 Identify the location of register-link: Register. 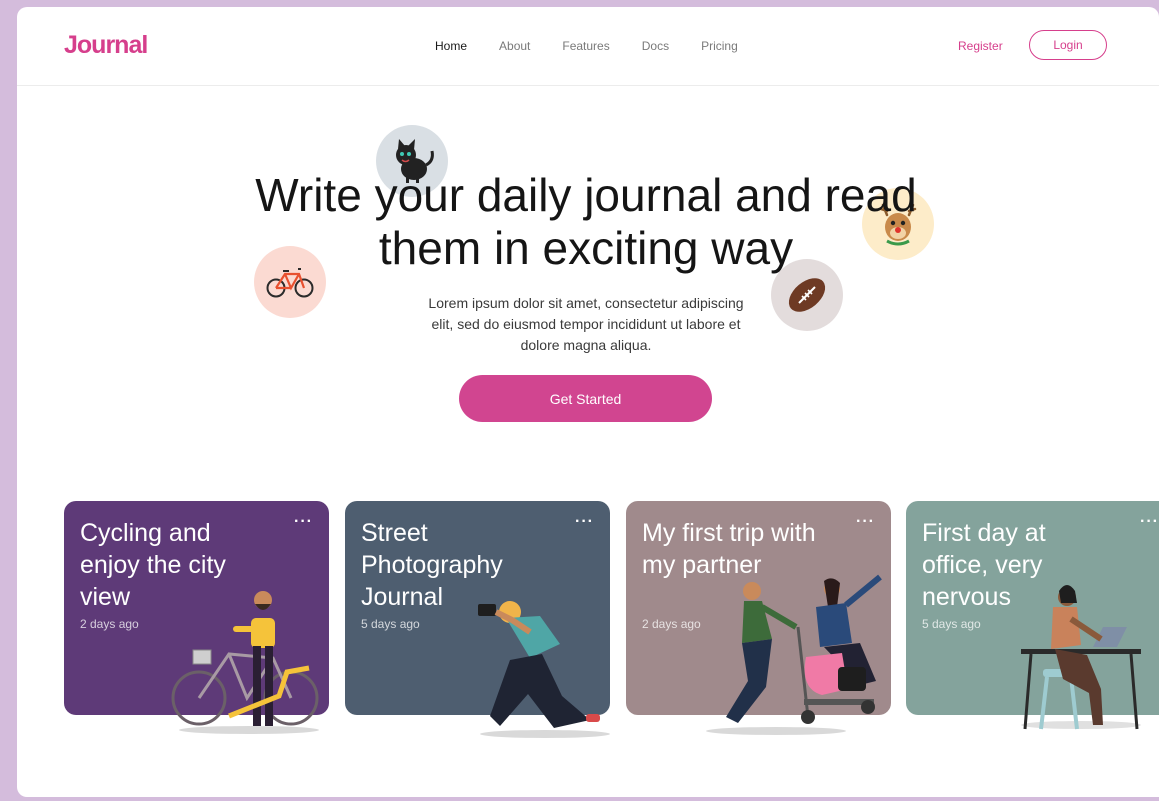
(980, 46).